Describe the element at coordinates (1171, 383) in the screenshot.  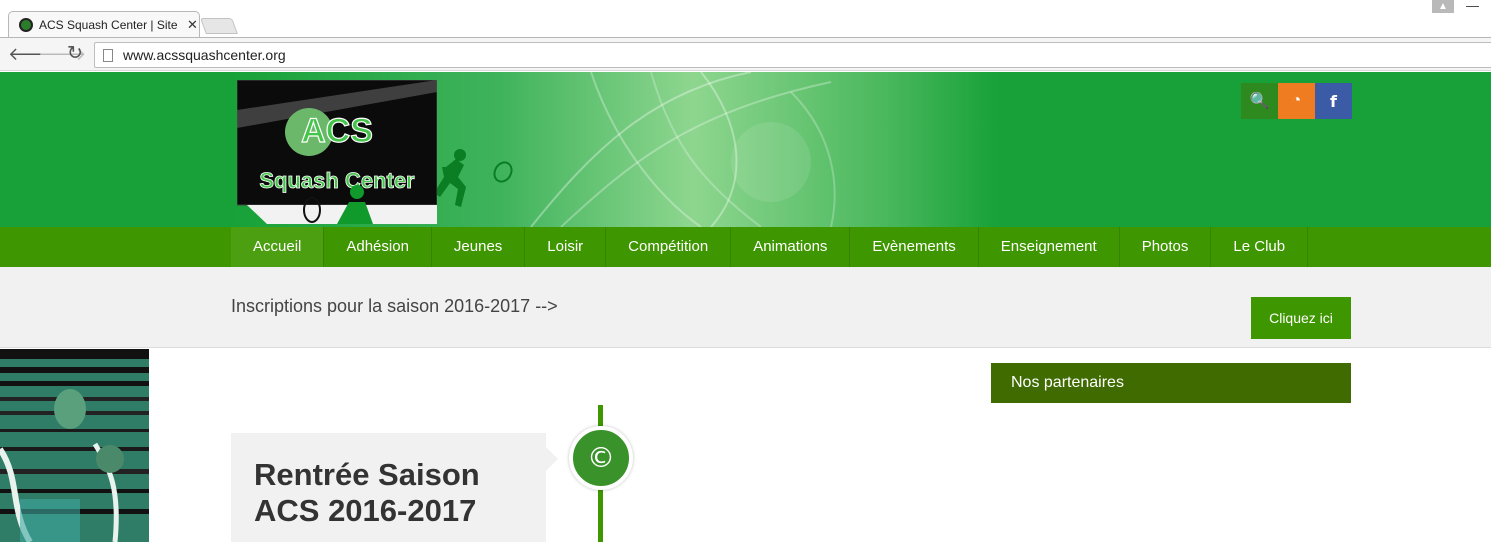
I see `partners-heading: Nos partenaires` at that location.